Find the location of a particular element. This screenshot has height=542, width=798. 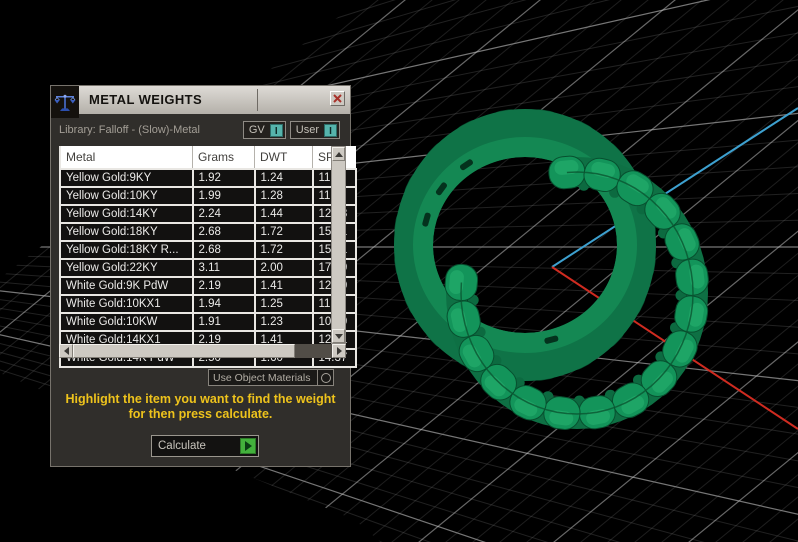

materials-dropdown: Use Object Materials is located at coordinates (271, 377).